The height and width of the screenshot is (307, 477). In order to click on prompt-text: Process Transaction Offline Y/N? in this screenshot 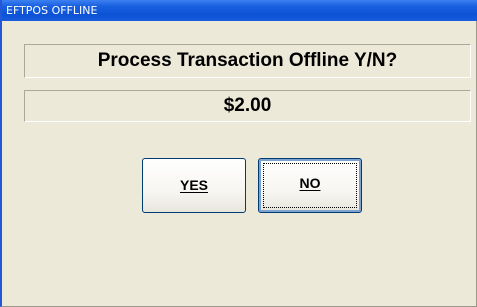, I will do `click(247, 60)`.